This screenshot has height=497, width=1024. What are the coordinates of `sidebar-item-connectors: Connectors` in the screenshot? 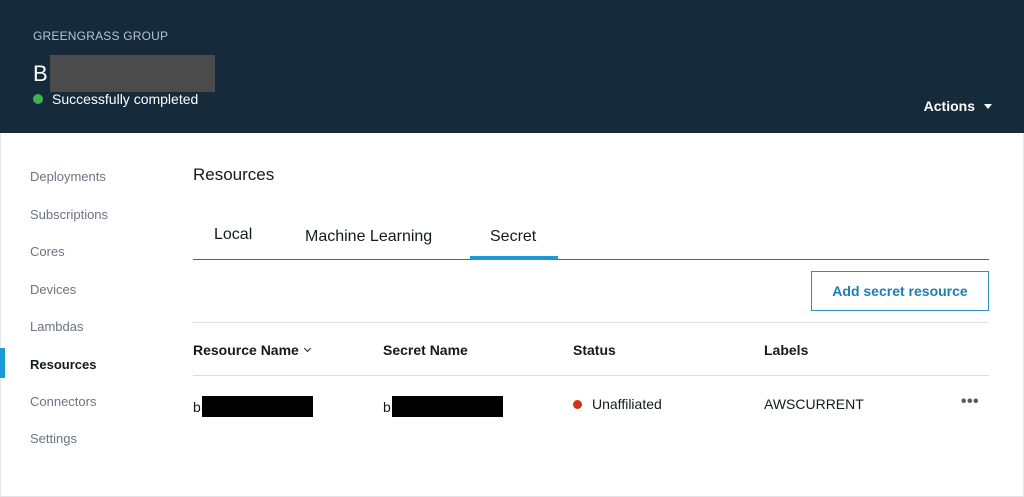 It's located at (63, 401).